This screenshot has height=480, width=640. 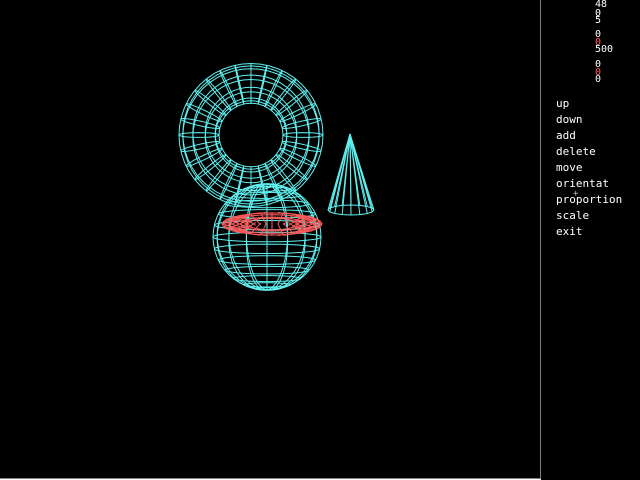 What do you see at coordinates (566, 136) in the screenshot?
I see `menu-item-add: add` at bounding box center [566, 136].